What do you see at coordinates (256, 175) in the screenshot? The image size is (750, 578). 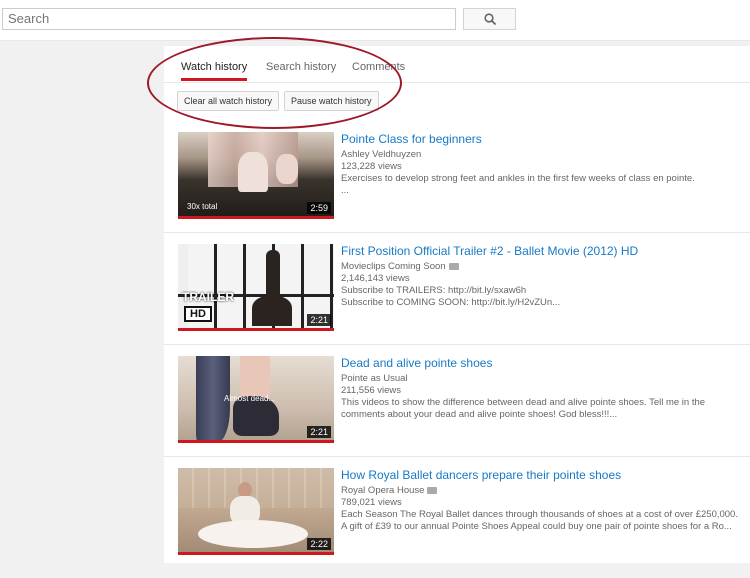 I see `video-thumbnail: 30x total 2:59` at bounding box center [256, 175].